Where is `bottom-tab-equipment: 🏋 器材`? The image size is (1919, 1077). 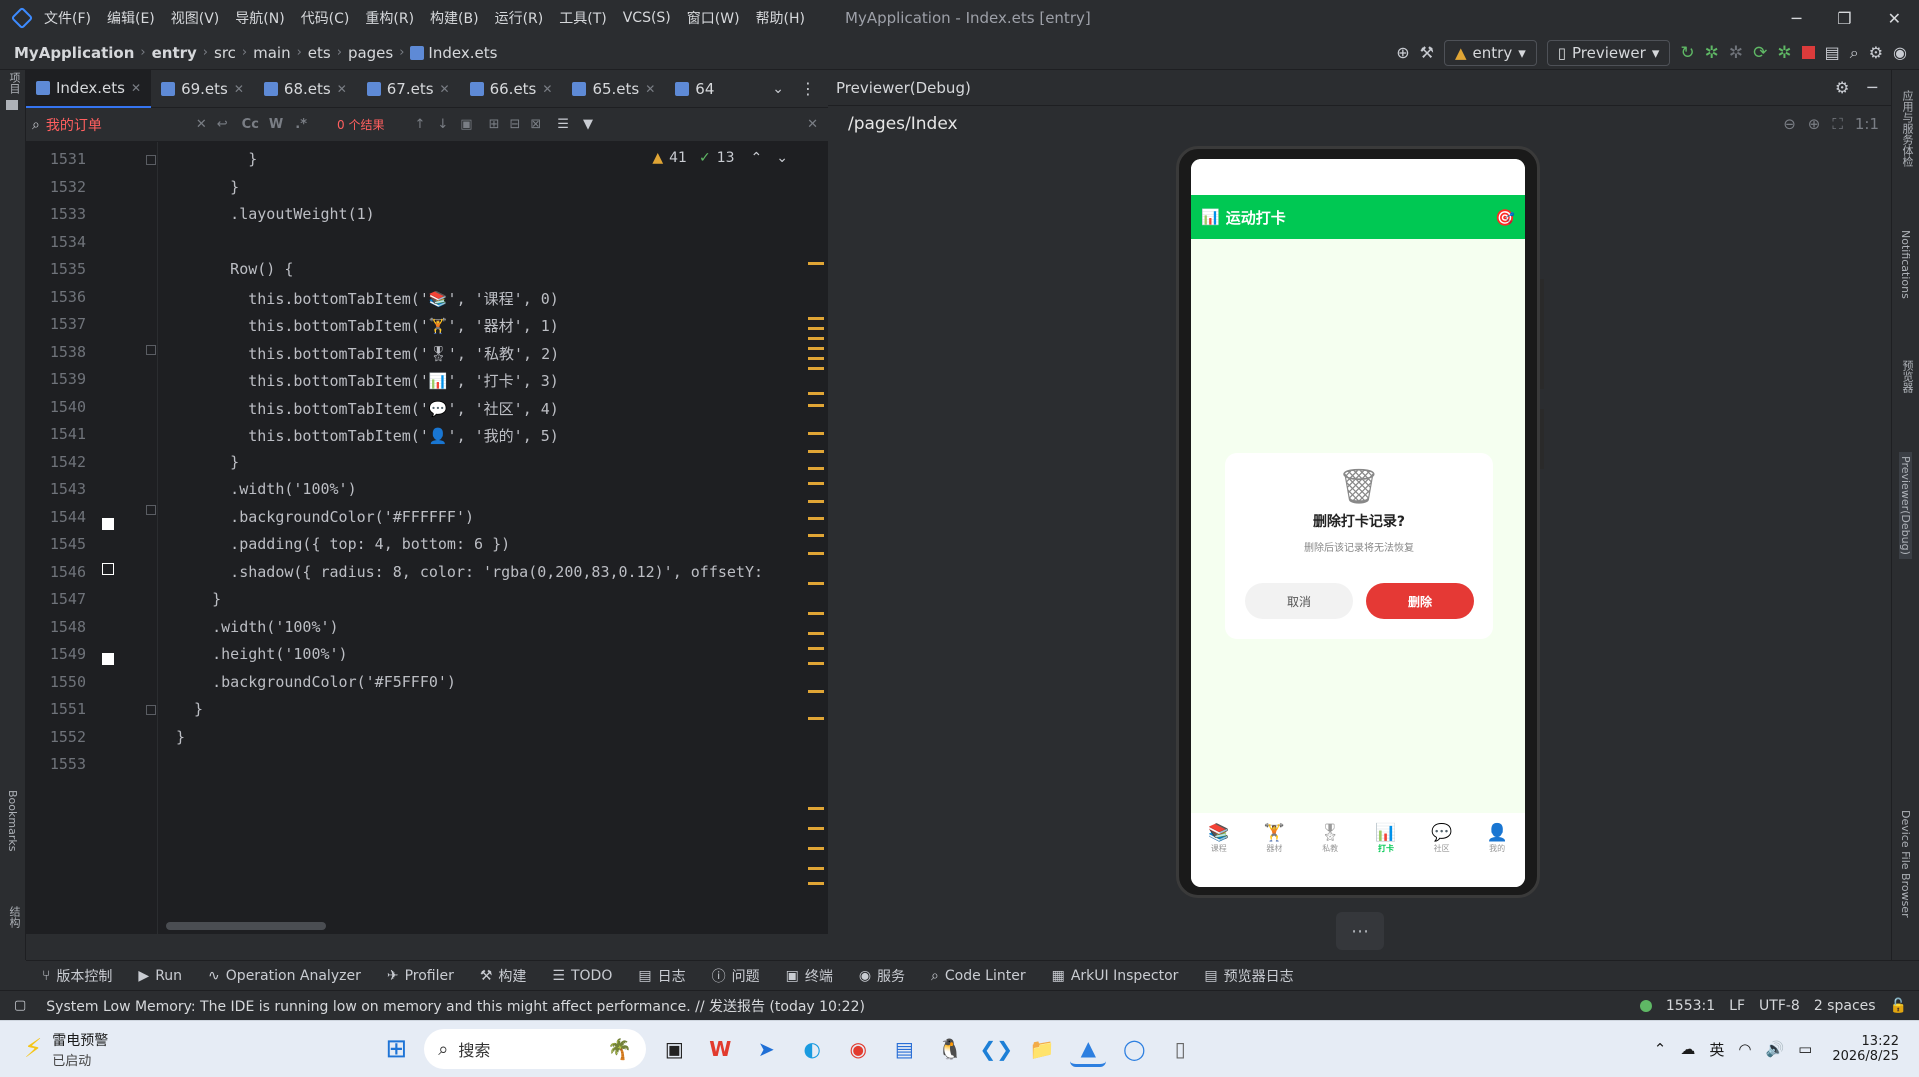 bottom-tab-equipment: 🏋 器材 is located at coordinates (1274, 838).